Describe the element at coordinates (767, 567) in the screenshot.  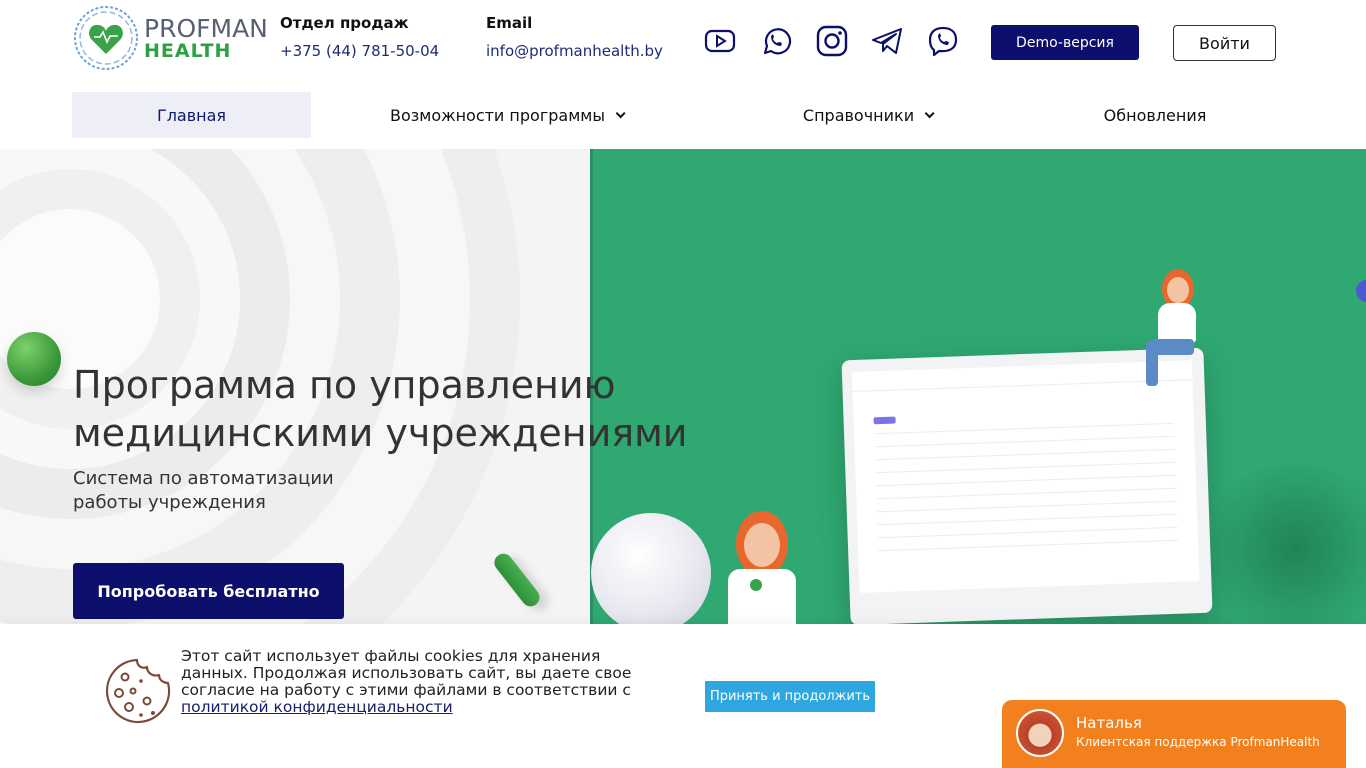
I see `character-standing` at that location.